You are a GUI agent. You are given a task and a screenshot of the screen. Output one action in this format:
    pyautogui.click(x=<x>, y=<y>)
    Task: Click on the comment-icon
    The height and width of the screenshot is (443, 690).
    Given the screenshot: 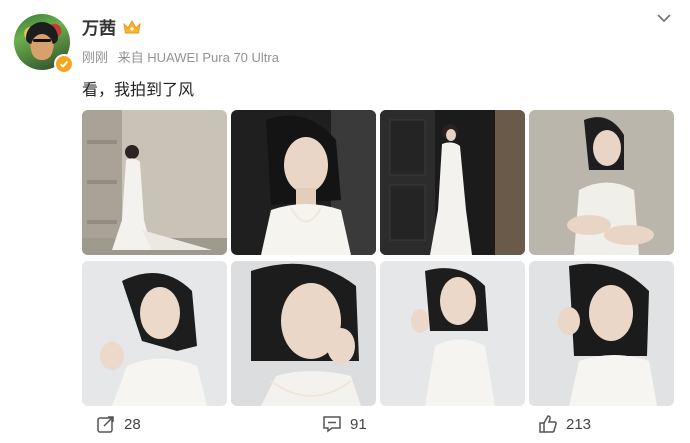 What is the action you would take?
    pyautogui.click(x=332, y=424)
    